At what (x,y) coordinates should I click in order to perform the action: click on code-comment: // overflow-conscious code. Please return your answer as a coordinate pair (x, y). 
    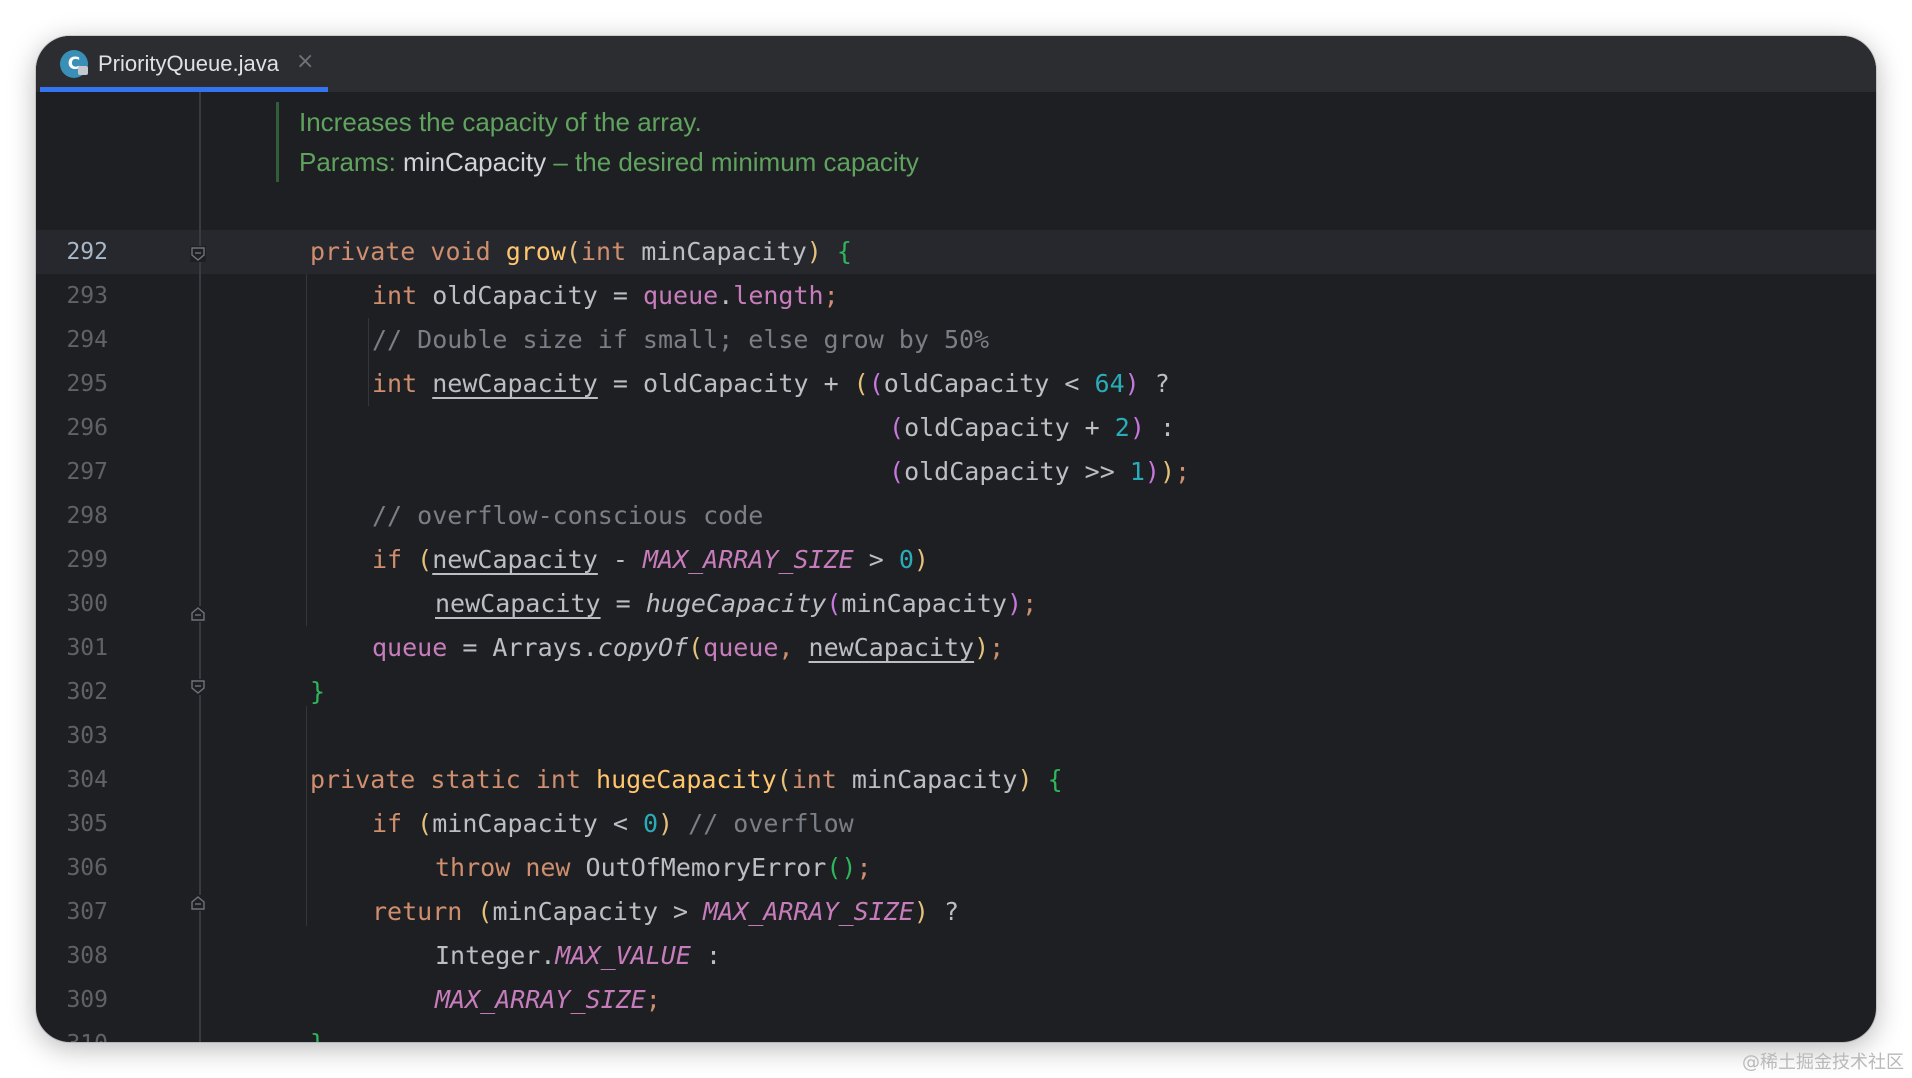
    Looking at the image, I should click on (568, 515).